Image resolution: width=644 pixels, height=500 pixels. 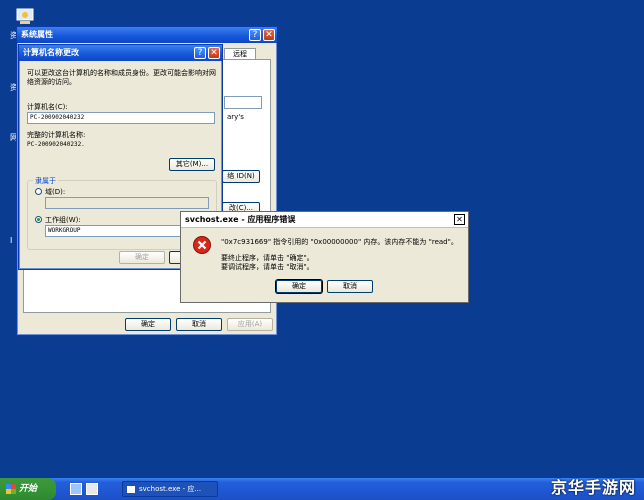 What do you see at coordinates (51, 52) in the screenshot?
I see `dialog-title: 计算机名称更改` at bounding box center [51, 52].